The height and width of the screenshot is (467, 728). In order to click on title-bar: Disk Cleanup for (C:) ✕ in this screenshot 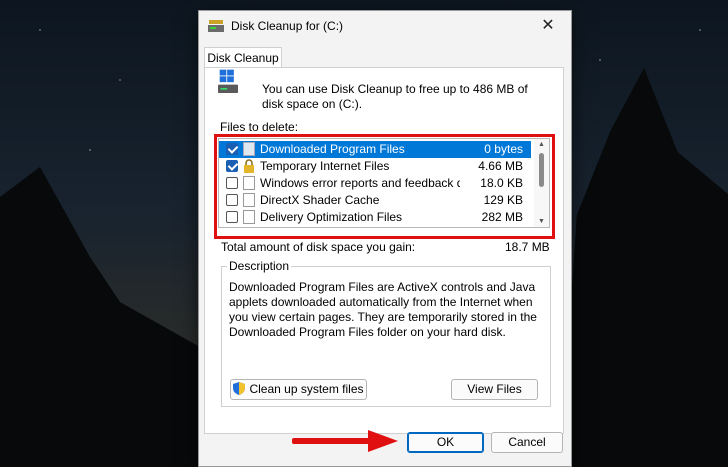, I will do `click(385, 26)`.